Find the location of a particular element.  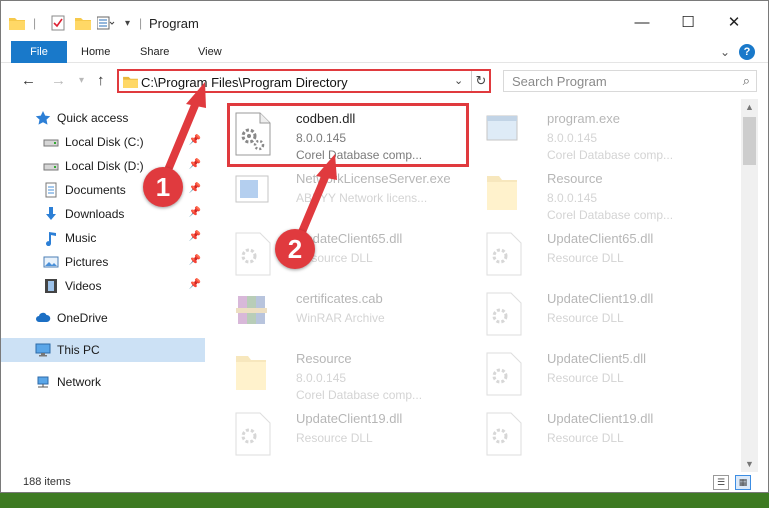

refresh-icon: ↻ is located at coordinates (480, 81).